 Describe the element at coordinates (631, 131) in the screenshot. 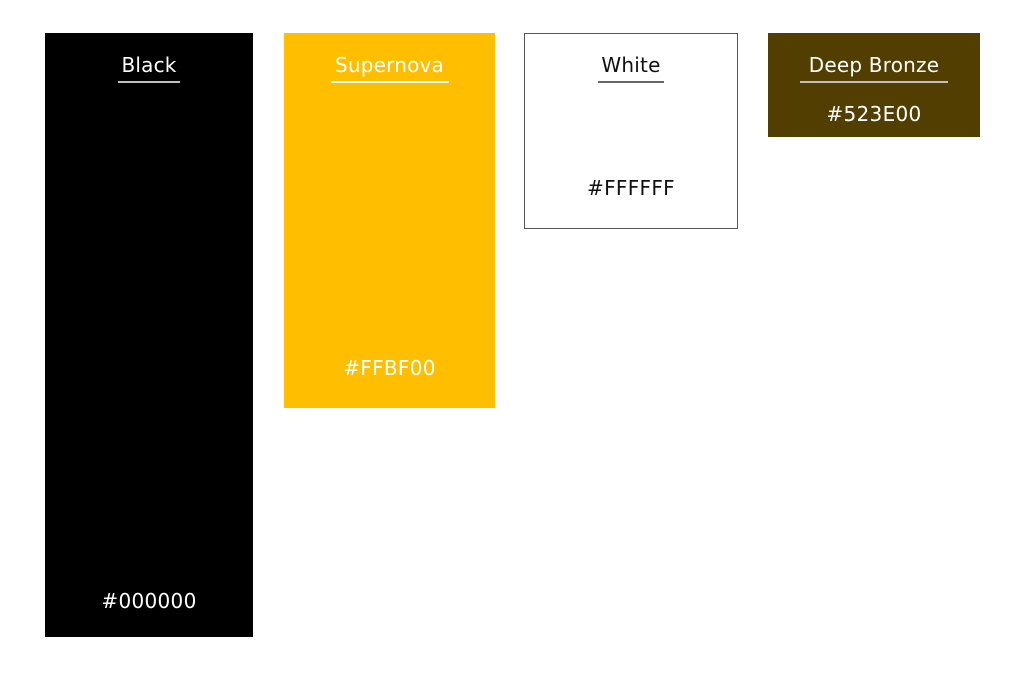

I see `swatch-white: White #FFFFFF` at that location.